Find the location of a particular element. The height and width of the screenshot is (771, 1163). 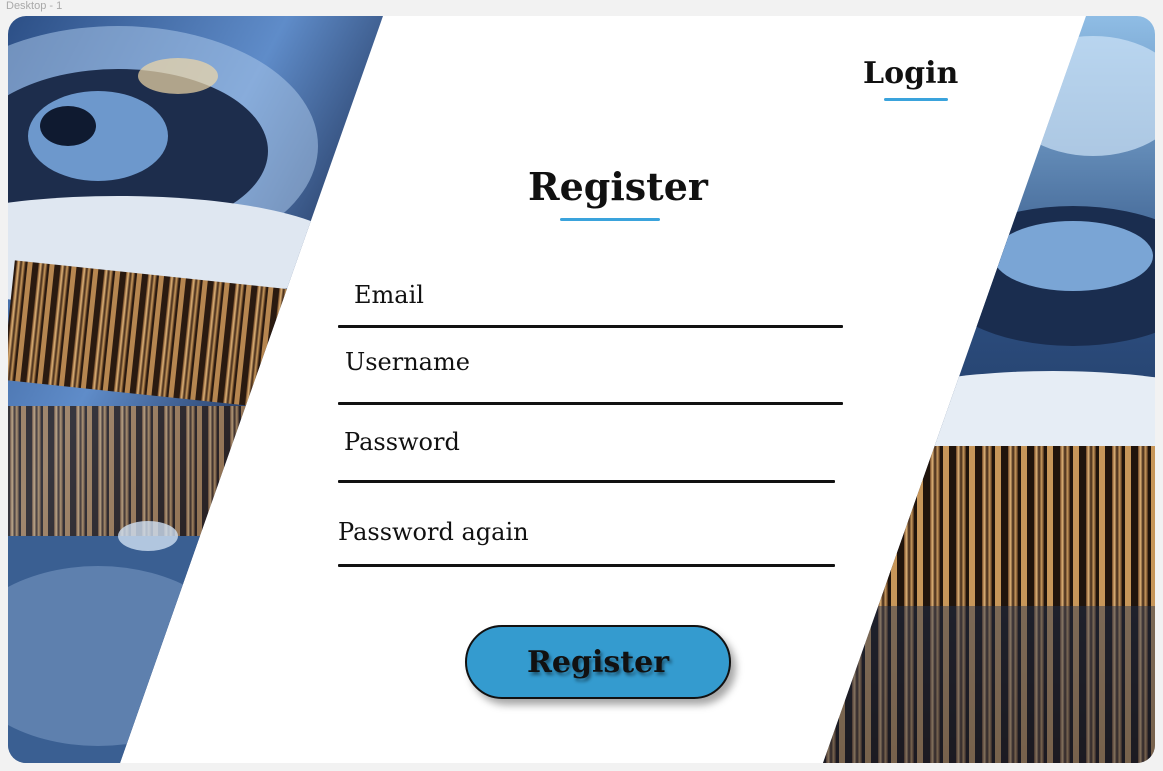

title-underline is located at coordinates (610, 219).